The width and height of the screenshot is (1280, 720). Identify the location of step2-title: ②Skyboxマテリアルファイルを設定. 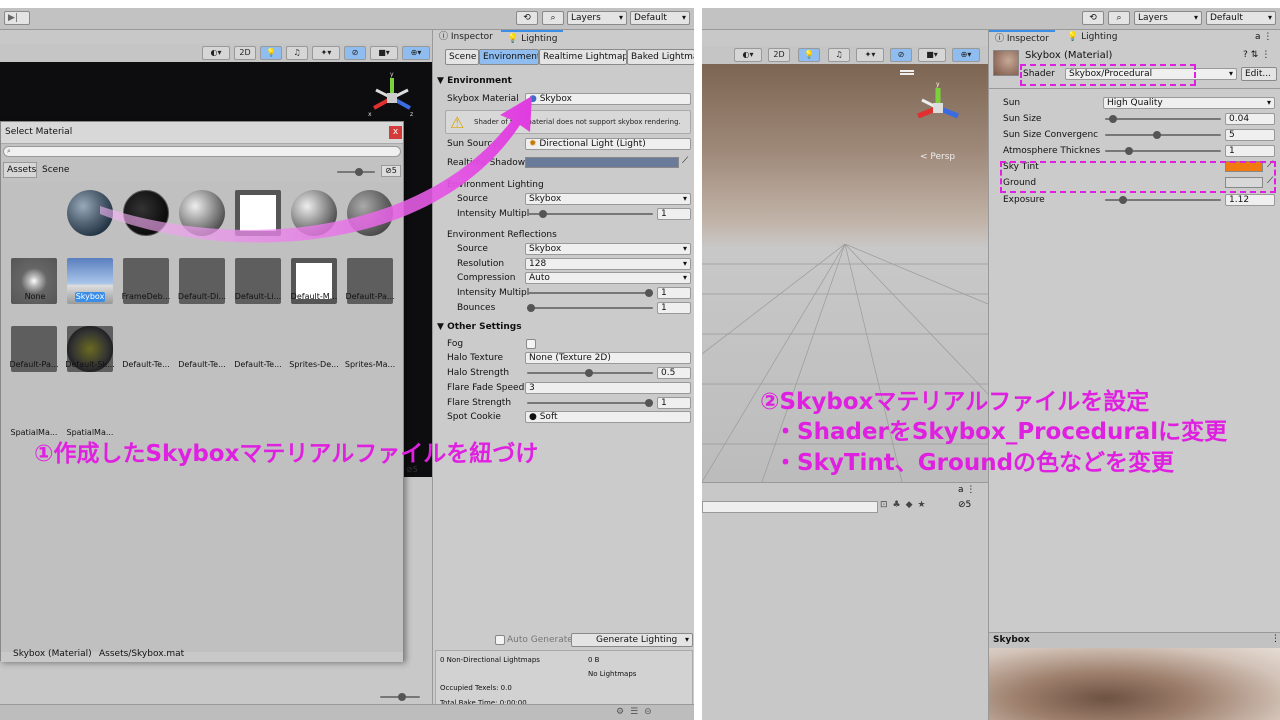
(955, 402).